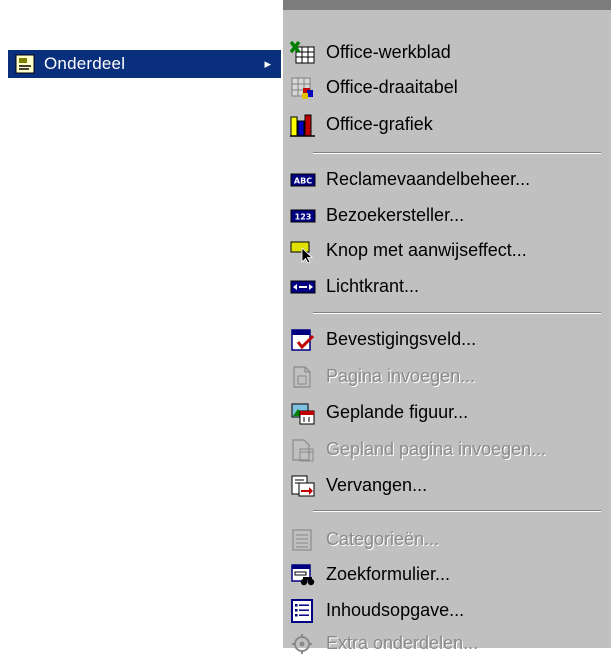  Describe the element at coordinates (303, 377) in the screenshot. I see `include-page-icon` at that location.